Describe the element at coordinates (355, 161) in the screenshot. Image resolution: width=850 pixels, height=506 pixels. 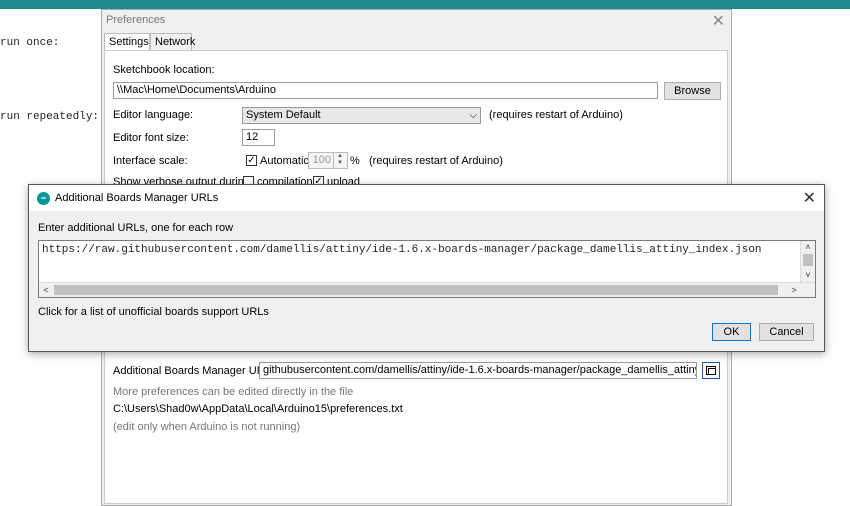
I see `percent-label: %` at that location.